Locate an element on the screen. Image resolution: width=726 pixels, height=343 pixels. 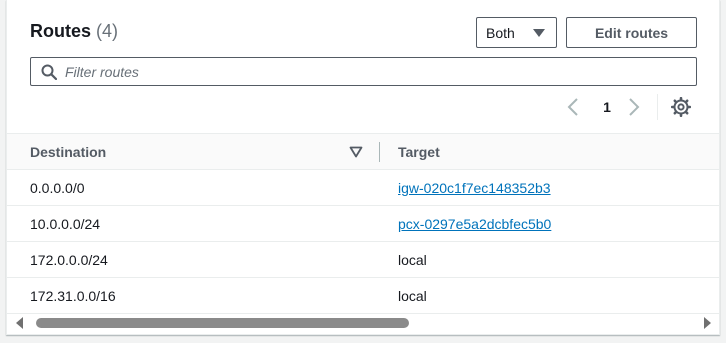
target-link: igw-020c1f7ec148352b3 is located at coordinates (474, 188).